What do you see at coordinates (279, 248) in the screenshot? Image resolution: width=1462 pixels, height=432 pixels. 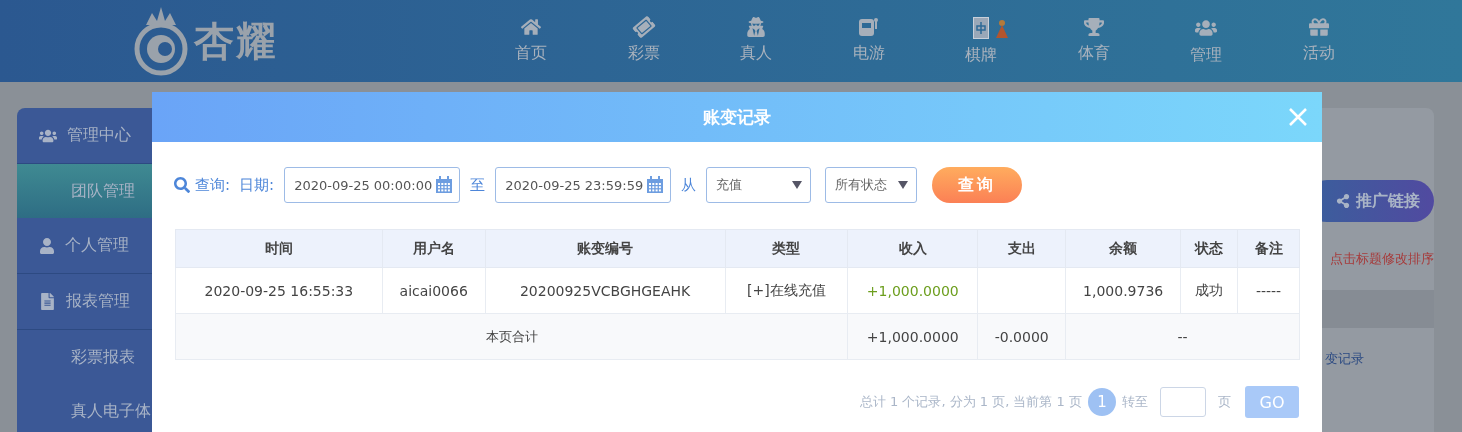 I see `column-header: 时间` at bounding box center [279, 248].